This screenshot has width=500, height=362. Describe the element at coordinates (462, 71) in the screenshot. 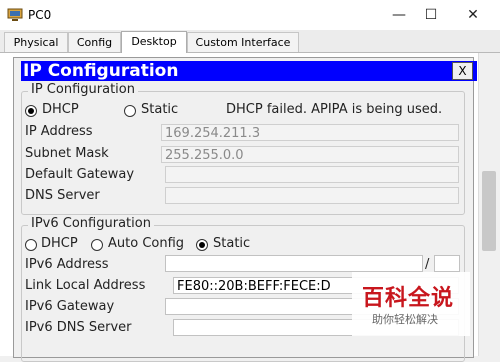

I see `dialog-close-button: X` at that location.